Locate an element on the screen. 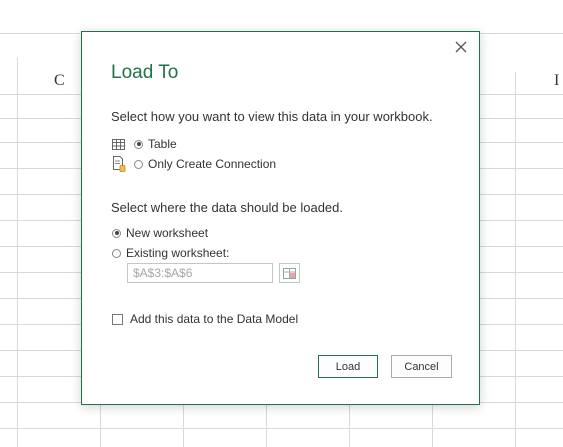  column-letter-i: I is located at coordinates (557, 80).